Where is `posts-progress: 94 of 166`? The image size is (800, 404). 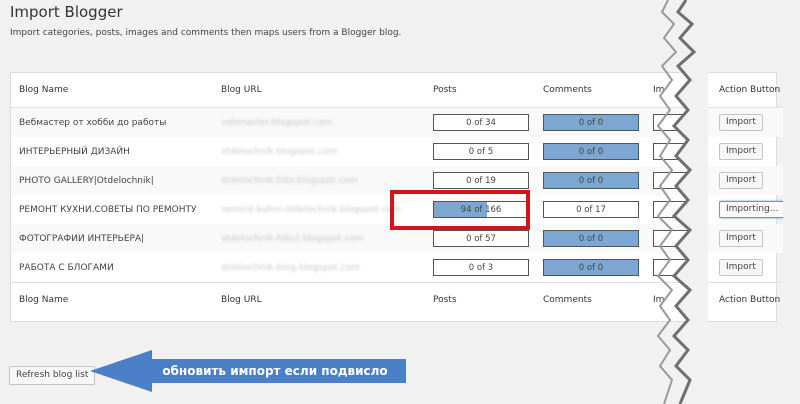
posts-progress: 94 of 166 is located at coordinates (481, 209).